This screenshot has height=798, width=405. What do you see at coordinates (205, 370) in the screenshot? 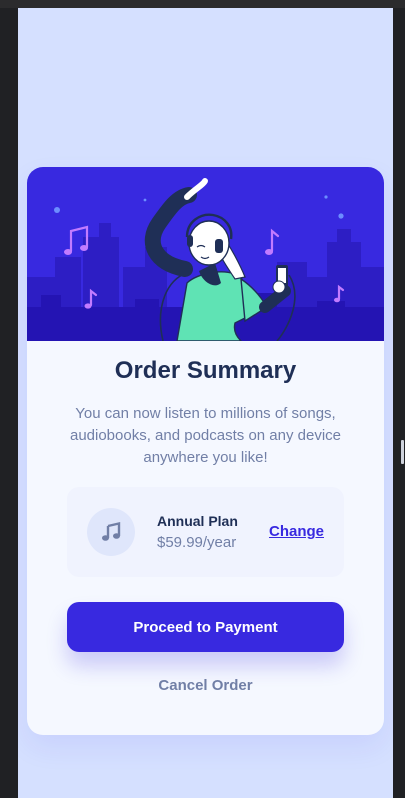
I see `page-title: Order Summary` at bounding box center [205, 370].